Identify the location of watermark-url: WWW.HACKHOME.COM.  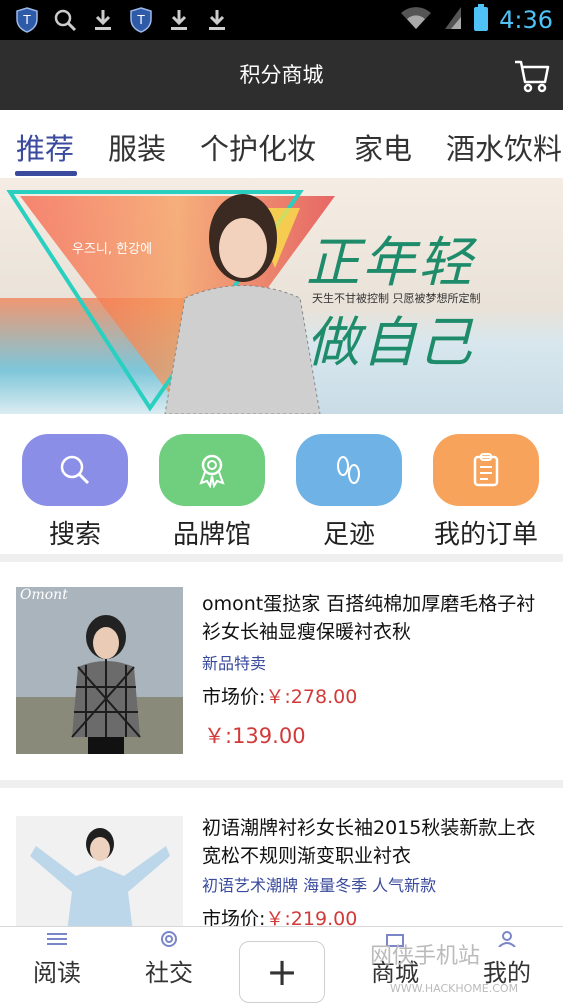
(454, 988).